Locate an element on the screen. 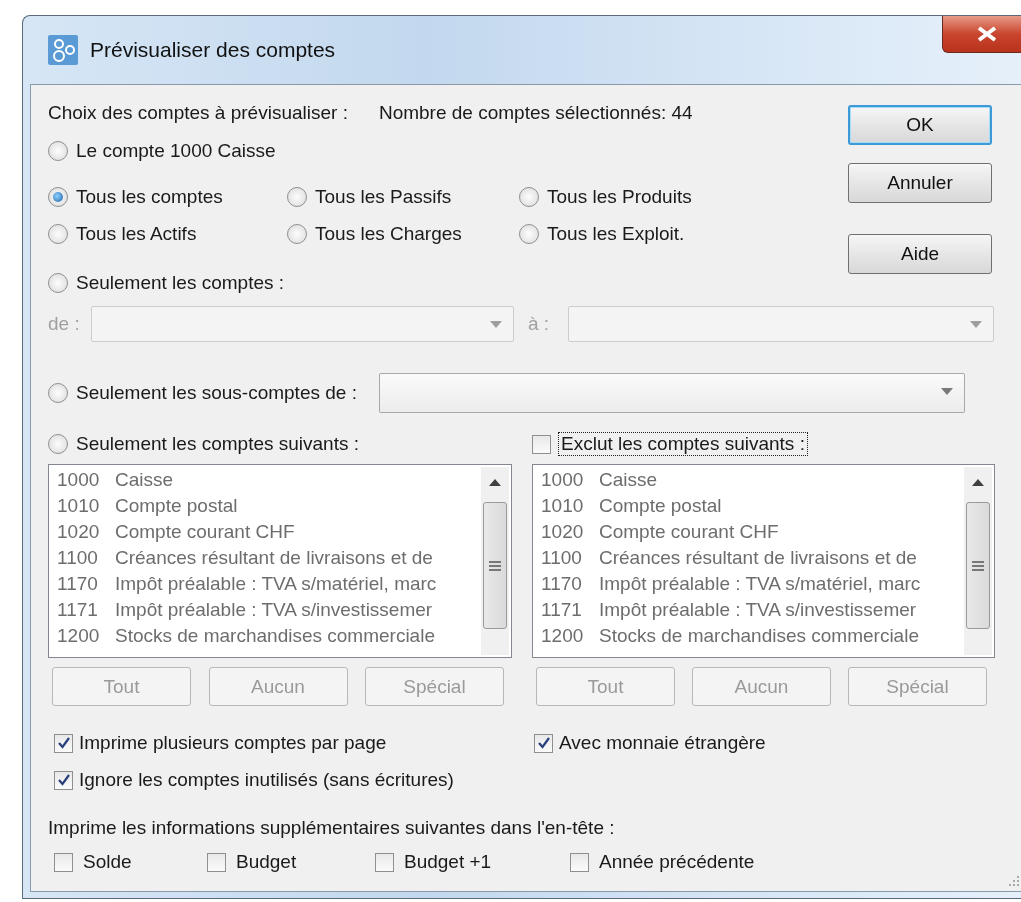  close-icon is located at coordinates (987, 34).